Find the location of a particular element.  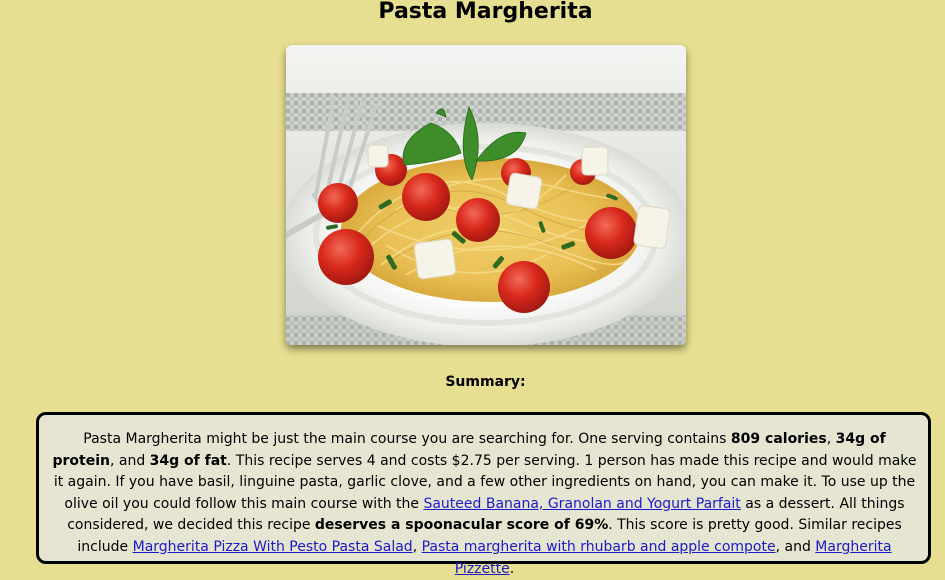

spoonacular-score: deserves a spoonacular score of 69% is located at coordinates (461, 525).